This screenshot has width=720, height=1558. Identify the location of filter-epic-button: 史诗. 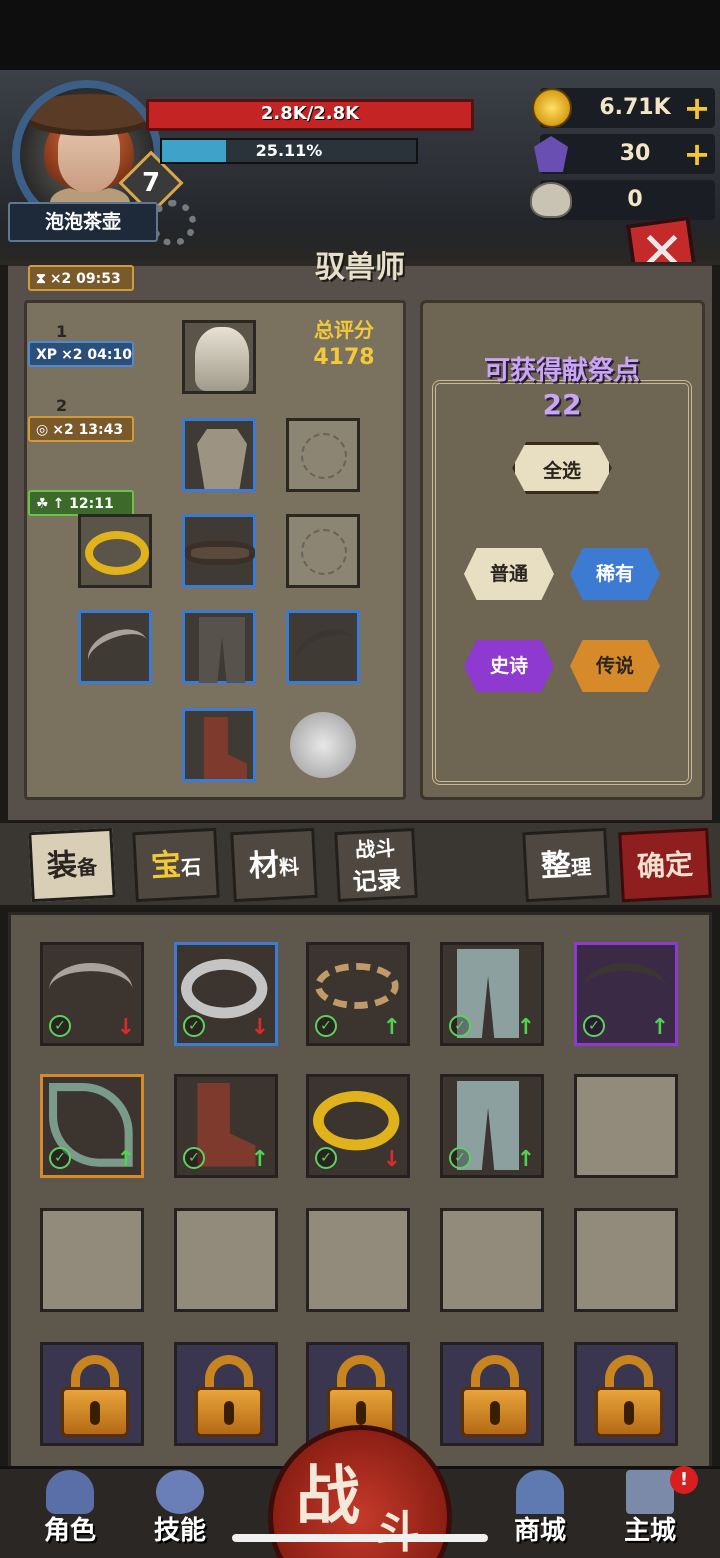
(509, 666).